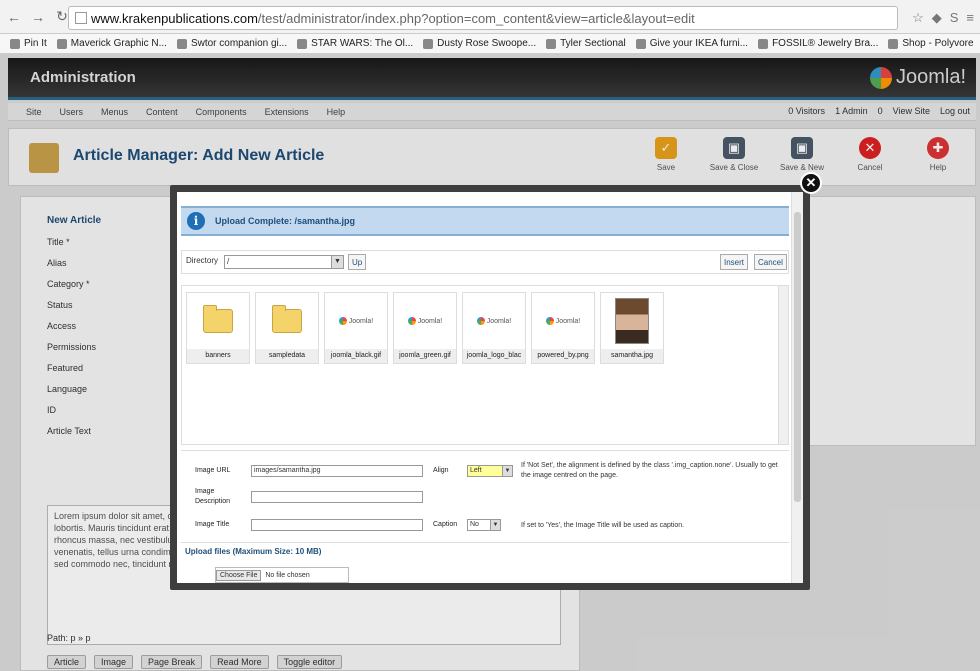 The width and height of the screenshot is (980, 671). I want to click on extension-icon: ◆, so click(937, 18).